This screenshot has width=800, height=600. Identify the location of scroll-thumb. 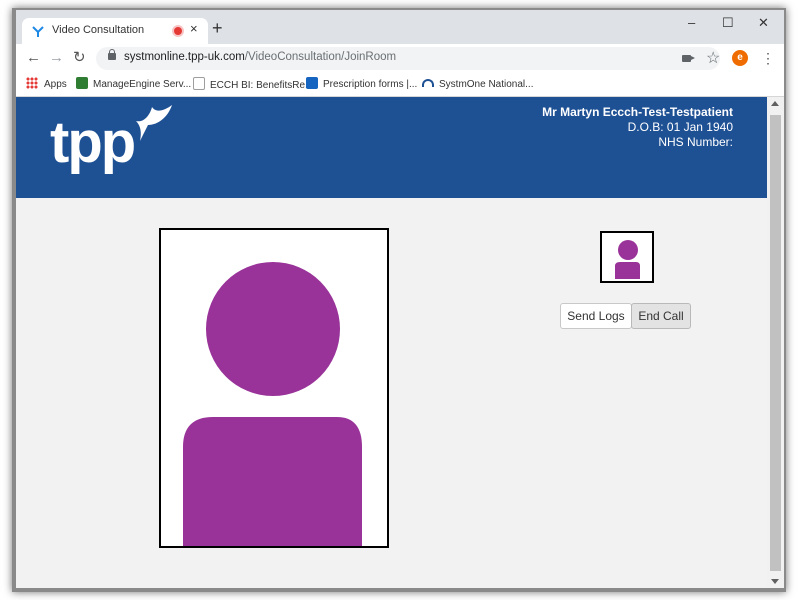
(775, 343).